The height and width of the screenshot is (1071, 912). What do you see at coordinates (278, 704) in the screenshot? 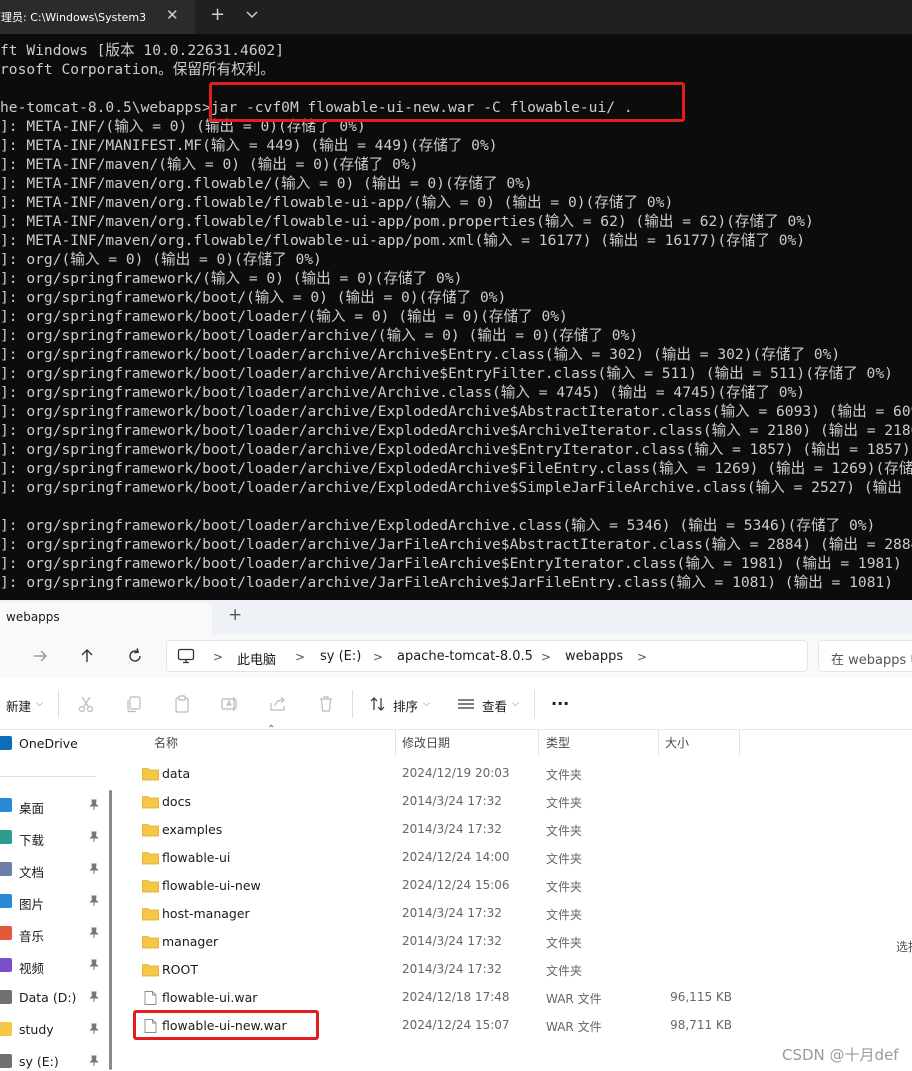
I see `share-icon` at bounding box center [278, 704].